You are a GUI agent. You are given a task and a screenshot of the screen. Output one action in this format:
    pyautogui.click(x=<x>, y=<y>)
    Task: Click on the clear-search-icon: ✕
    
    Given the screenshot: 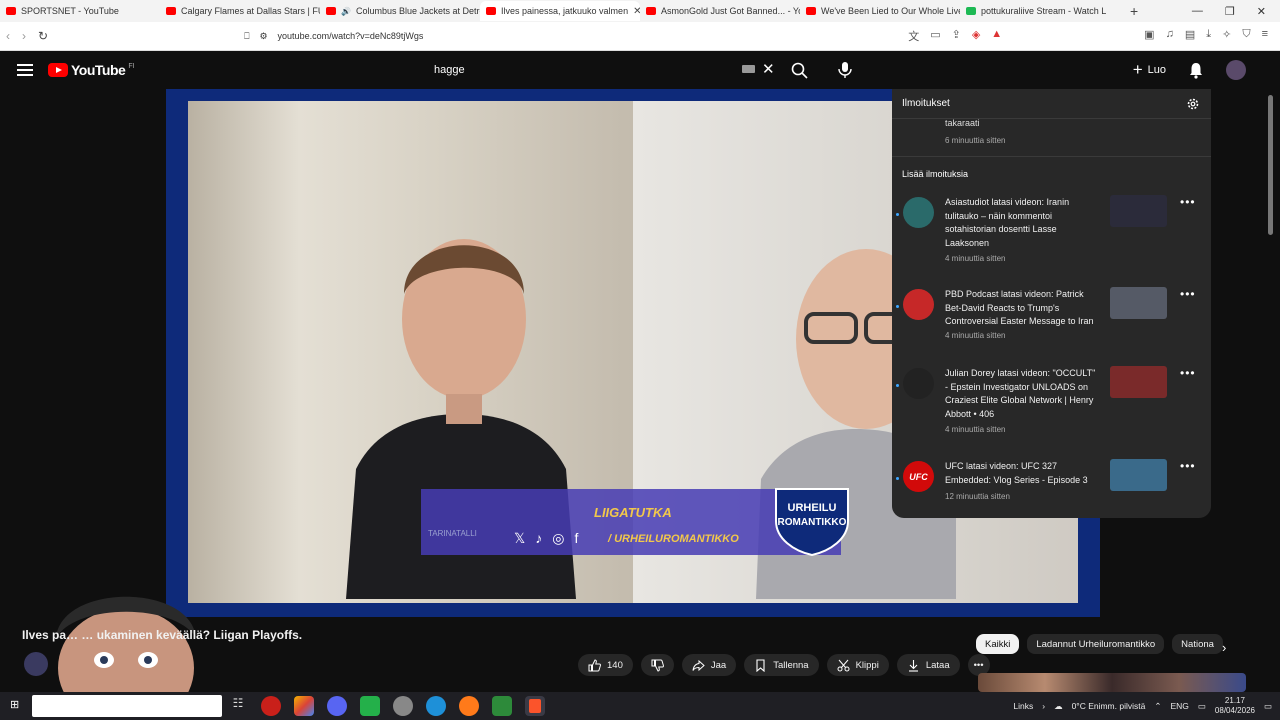 What is the action you would take?
    pyautogui.click(x=768, y=69)
    